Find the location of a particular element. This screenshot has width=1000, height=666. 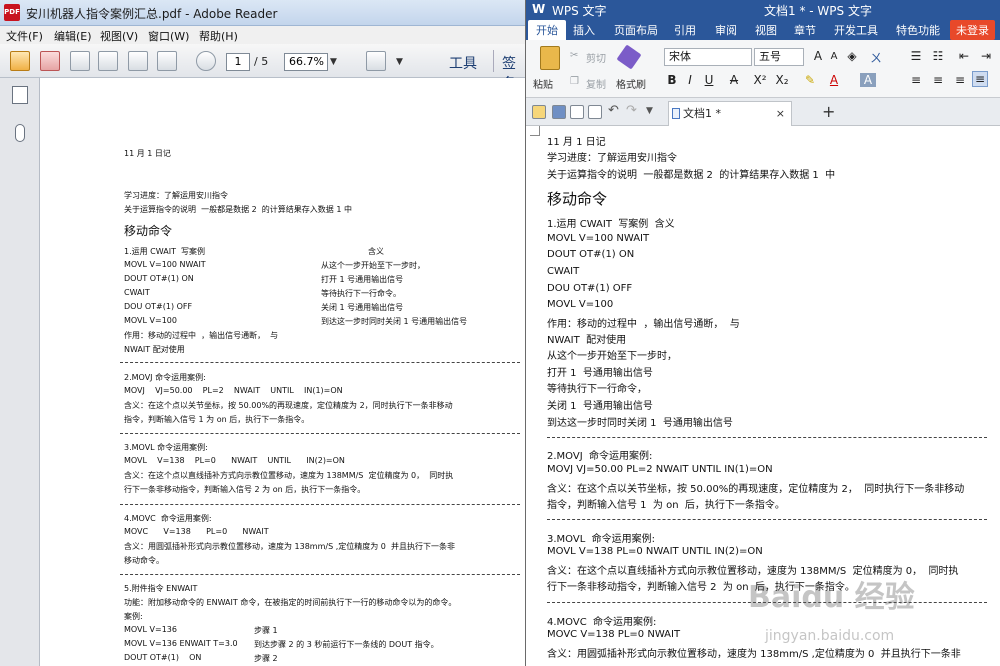

close-tab-icon: × is located at coordinates (780, 113).